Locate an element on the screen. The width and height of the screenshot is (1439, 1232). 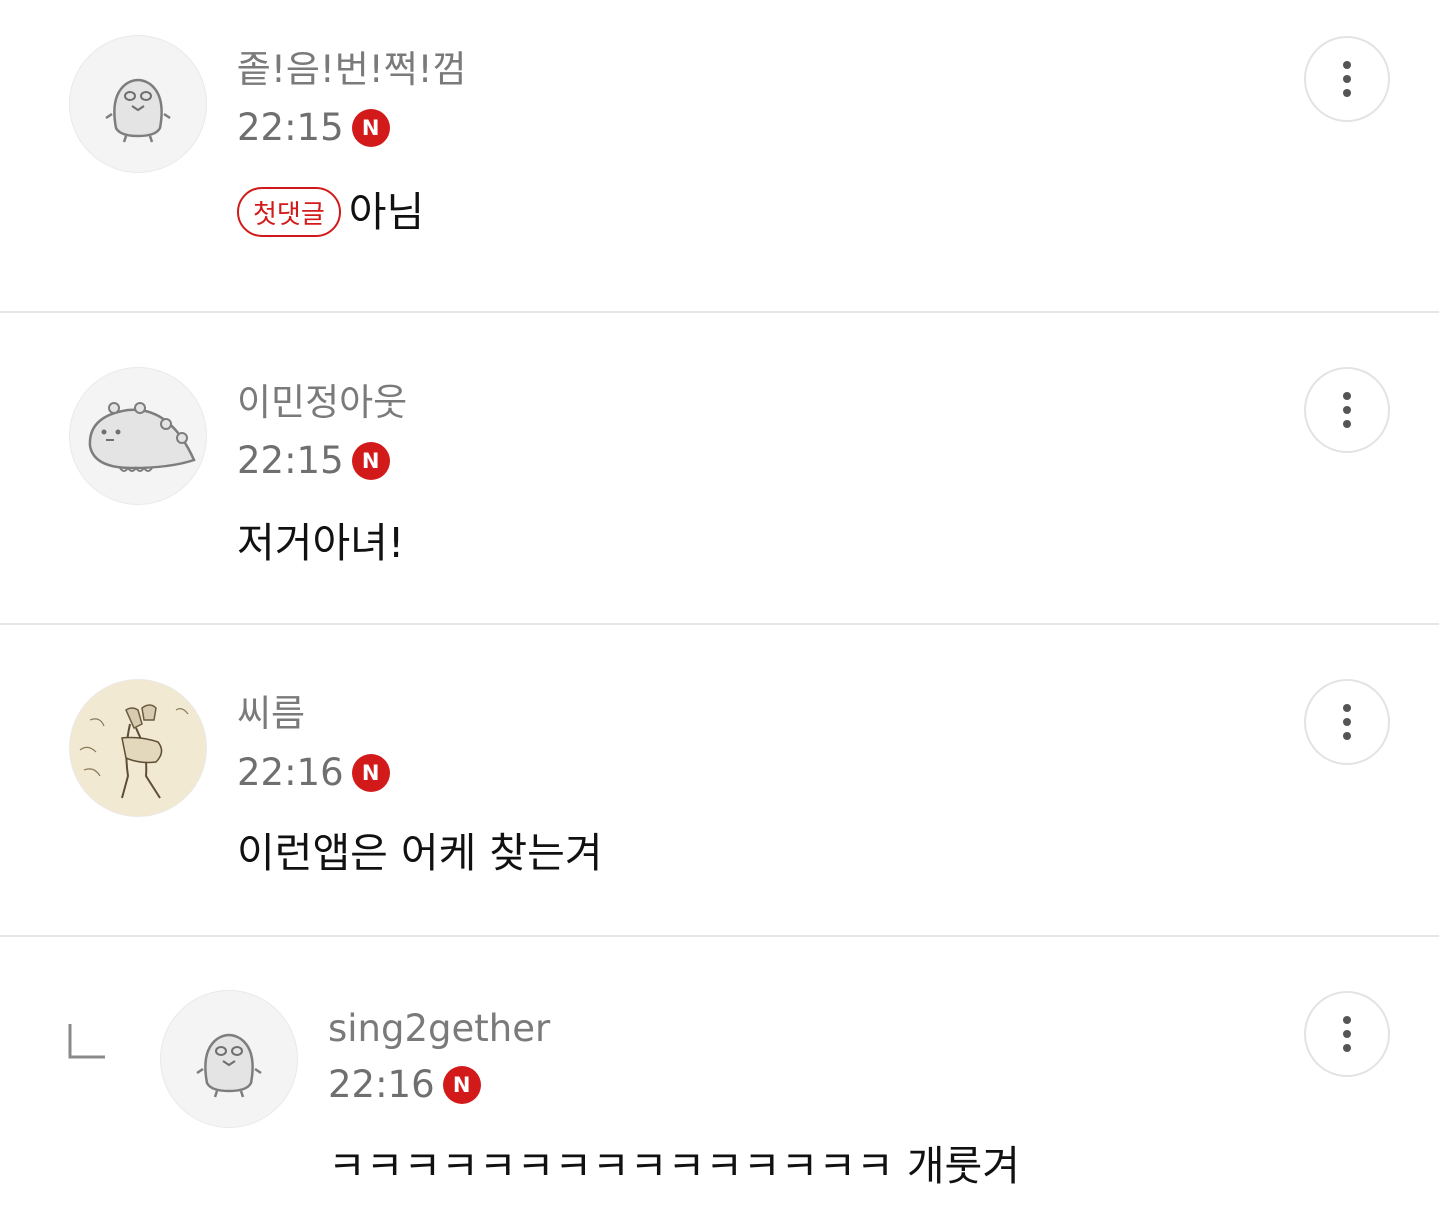
first-comment-badge: 첫댓글 is located at coordinates (289, 212).